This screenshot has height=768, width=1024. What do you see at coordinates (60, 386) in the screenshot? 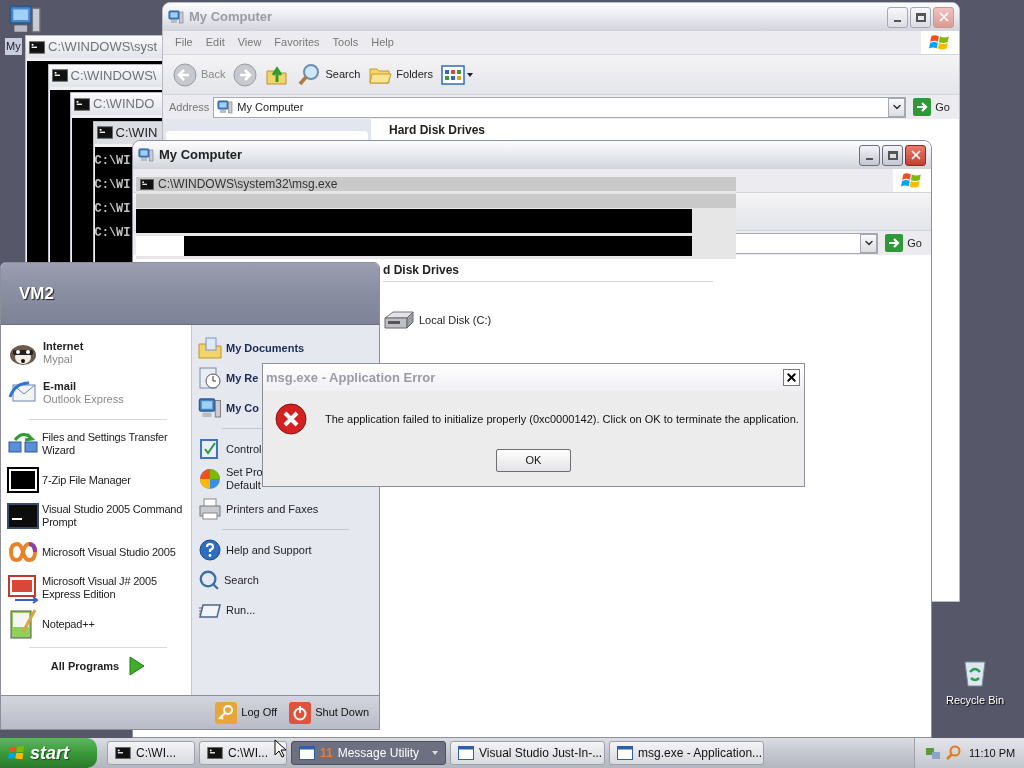
I see `program-name: E-mail` at bounding box center [60, 386].